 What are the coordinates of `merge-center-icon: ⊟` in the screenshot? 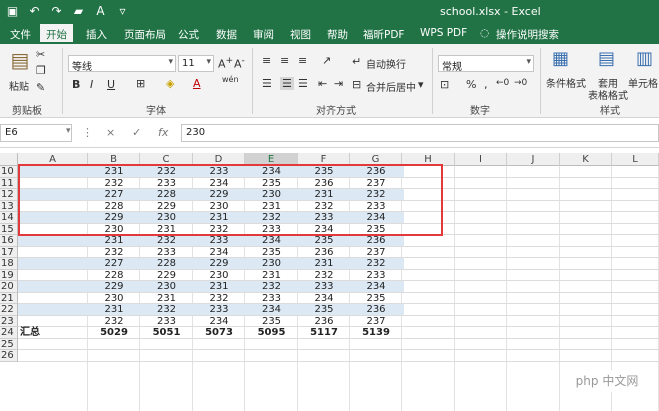 It's located at (356, 84).